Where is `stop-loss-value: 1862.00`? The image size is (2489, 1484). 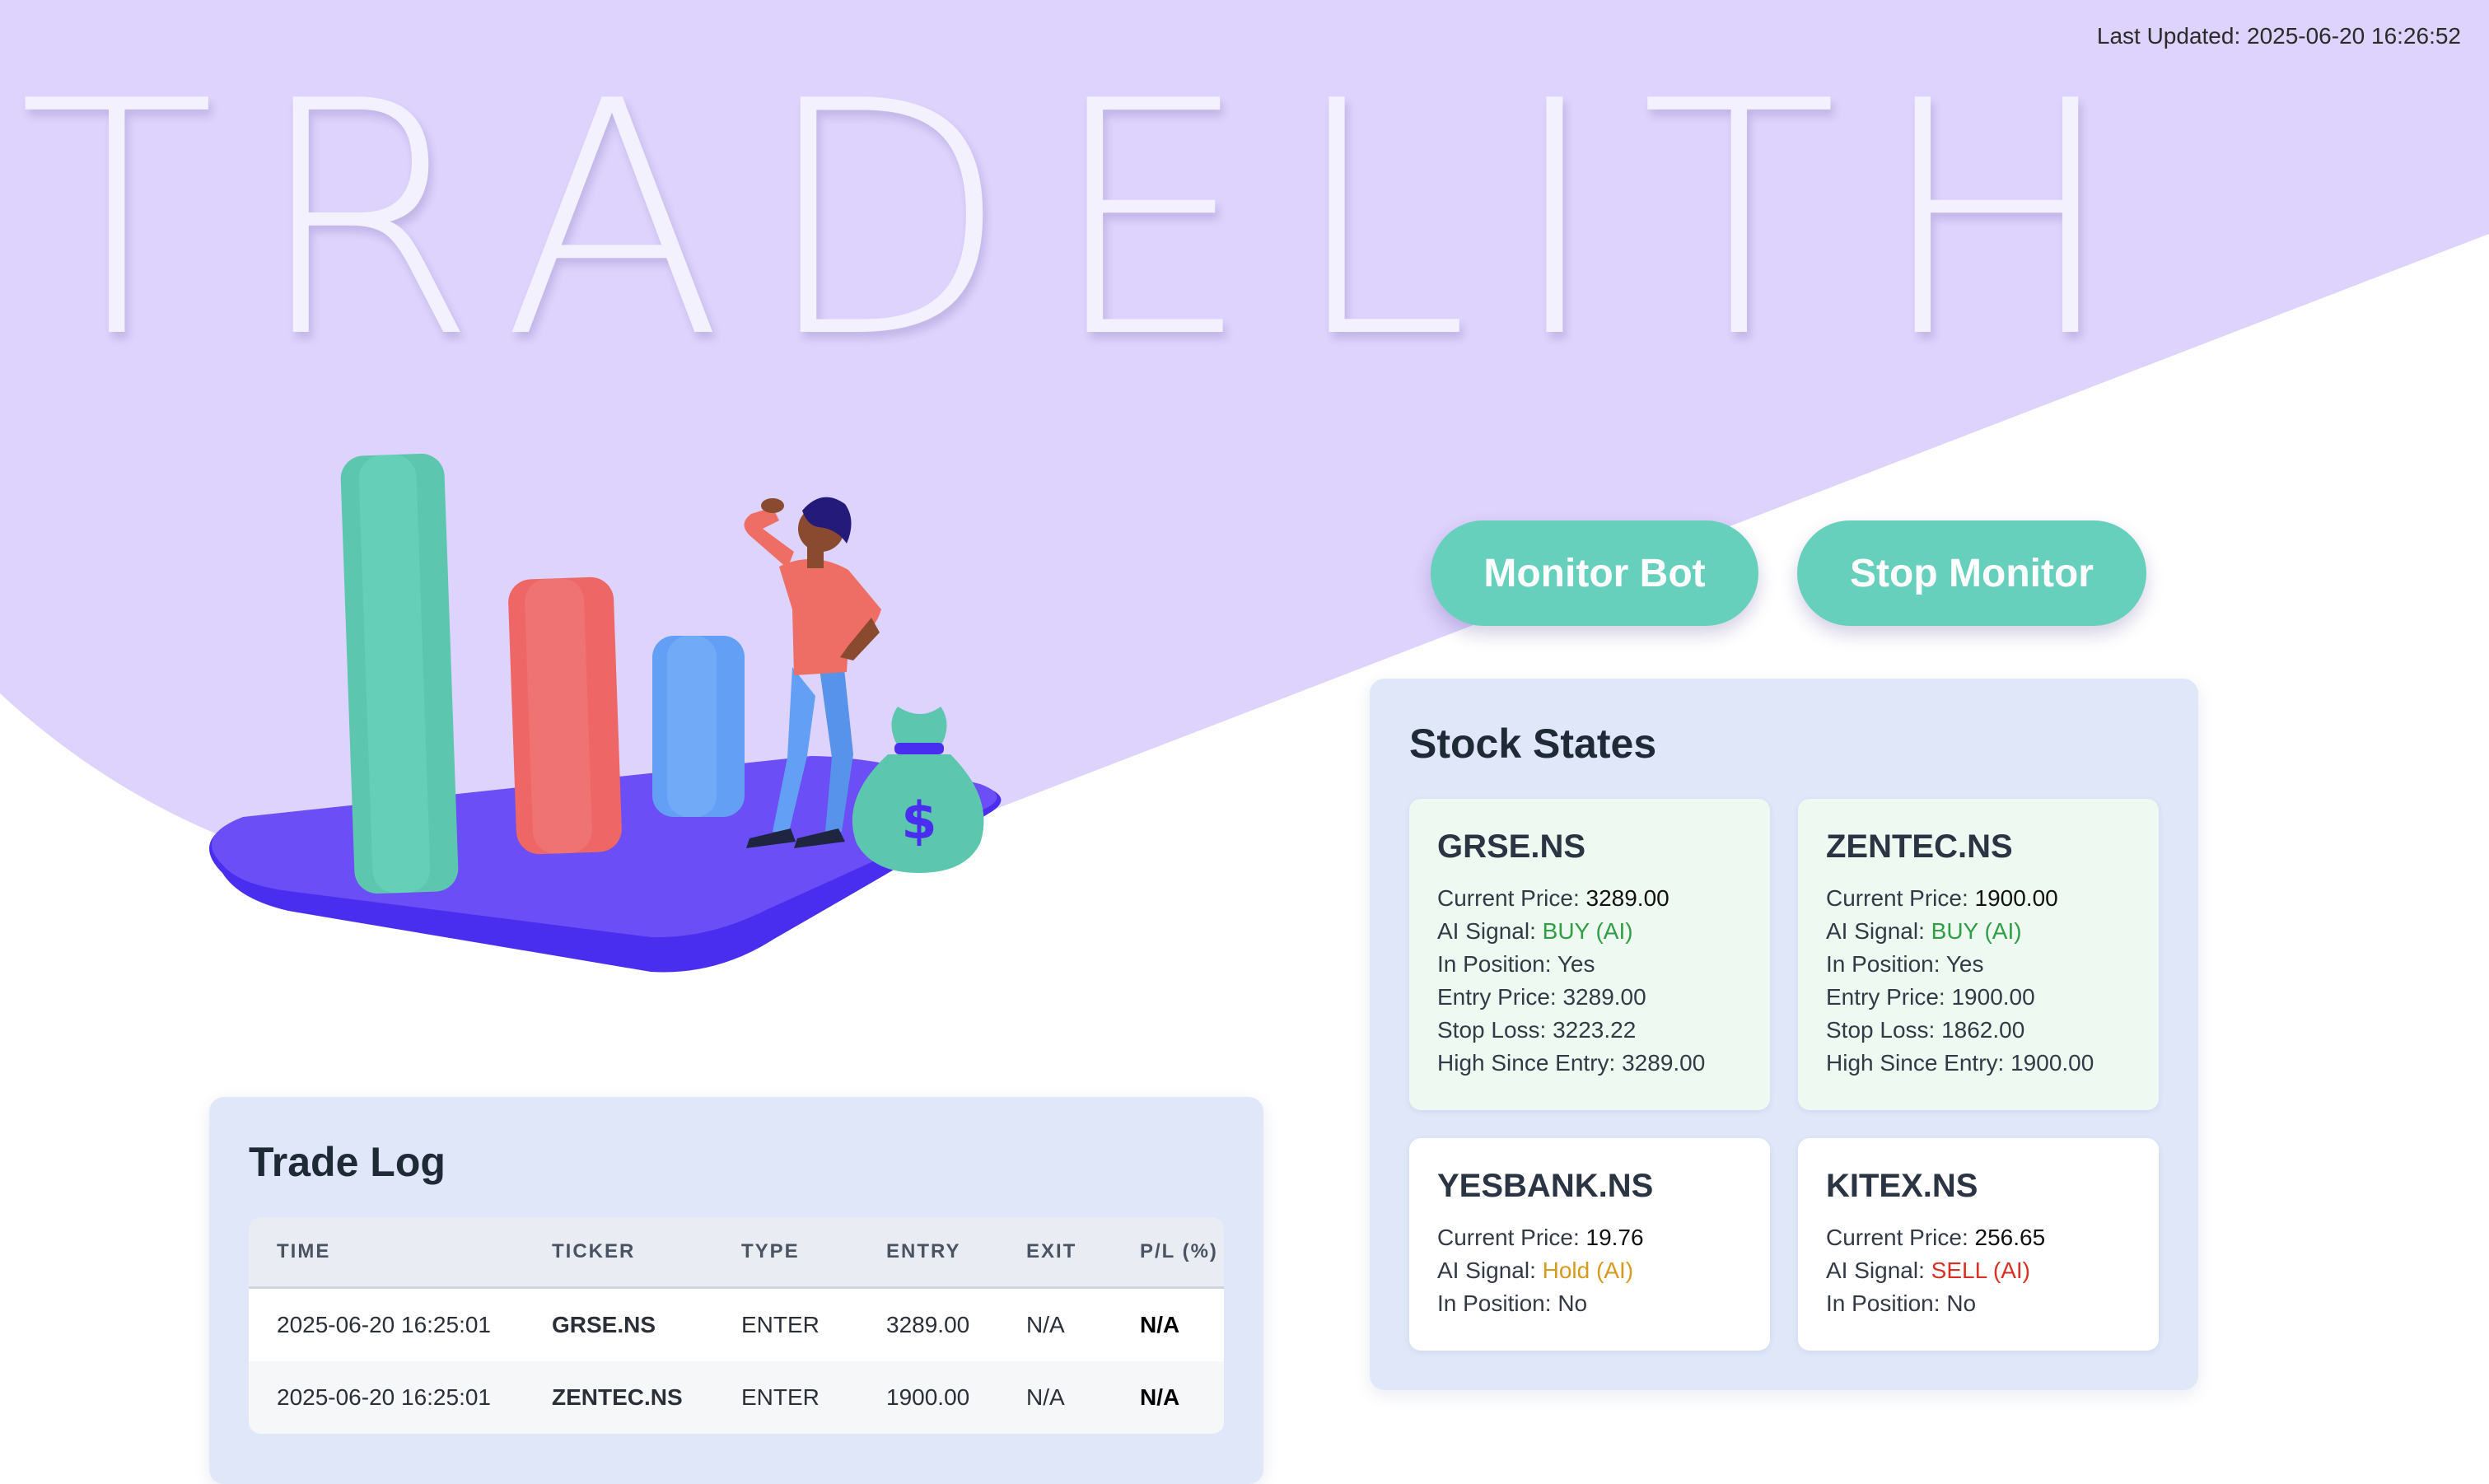 stop-loss-value: 1862.00 is located at coordinates (1983, 1030).